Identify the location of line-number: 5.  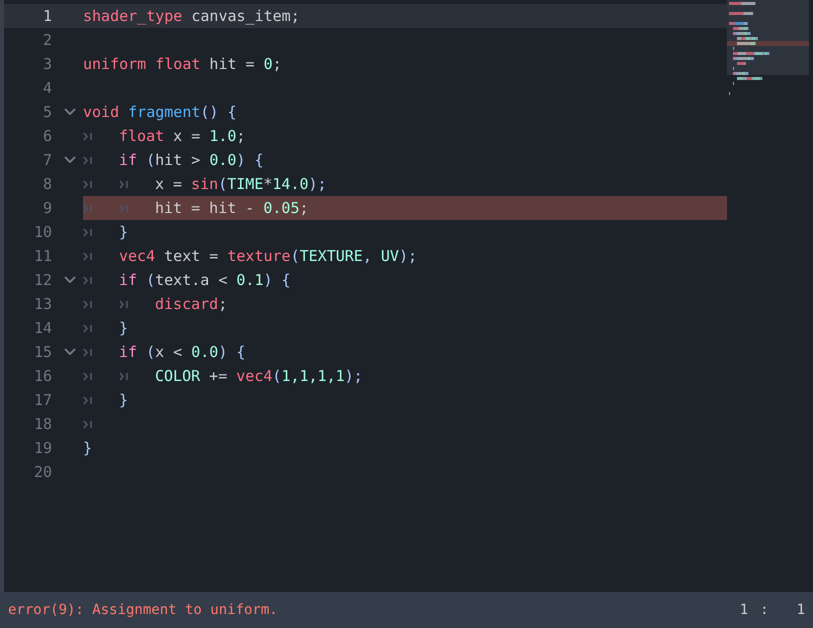
(47, 112).